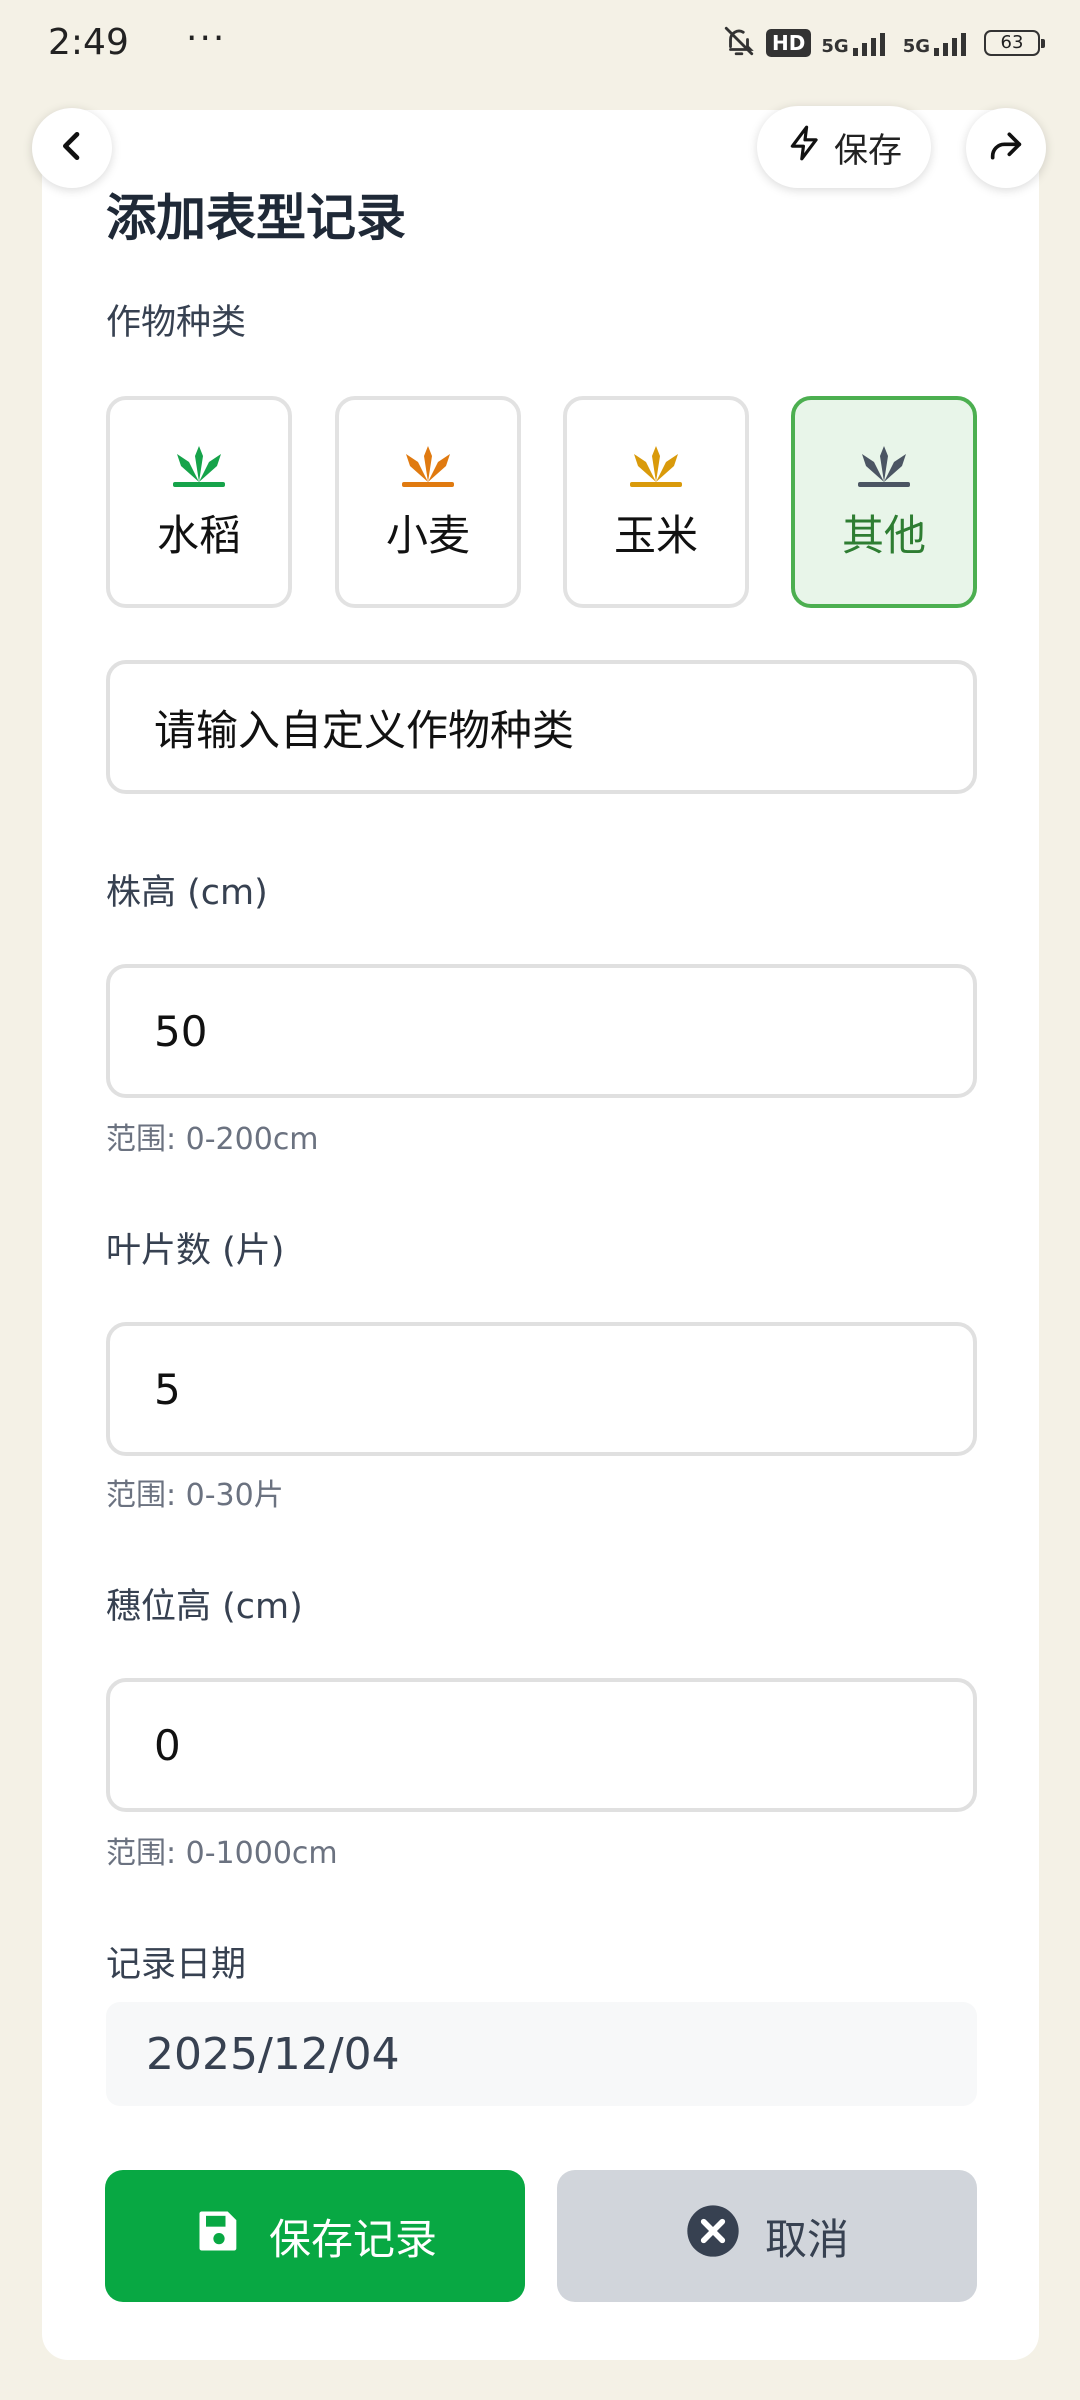  What do you see at coordinates (204, 1607) in the screenshot?
I see `ear-height-label: 穗位高 (cm)` at bounding box center [204, 1607].